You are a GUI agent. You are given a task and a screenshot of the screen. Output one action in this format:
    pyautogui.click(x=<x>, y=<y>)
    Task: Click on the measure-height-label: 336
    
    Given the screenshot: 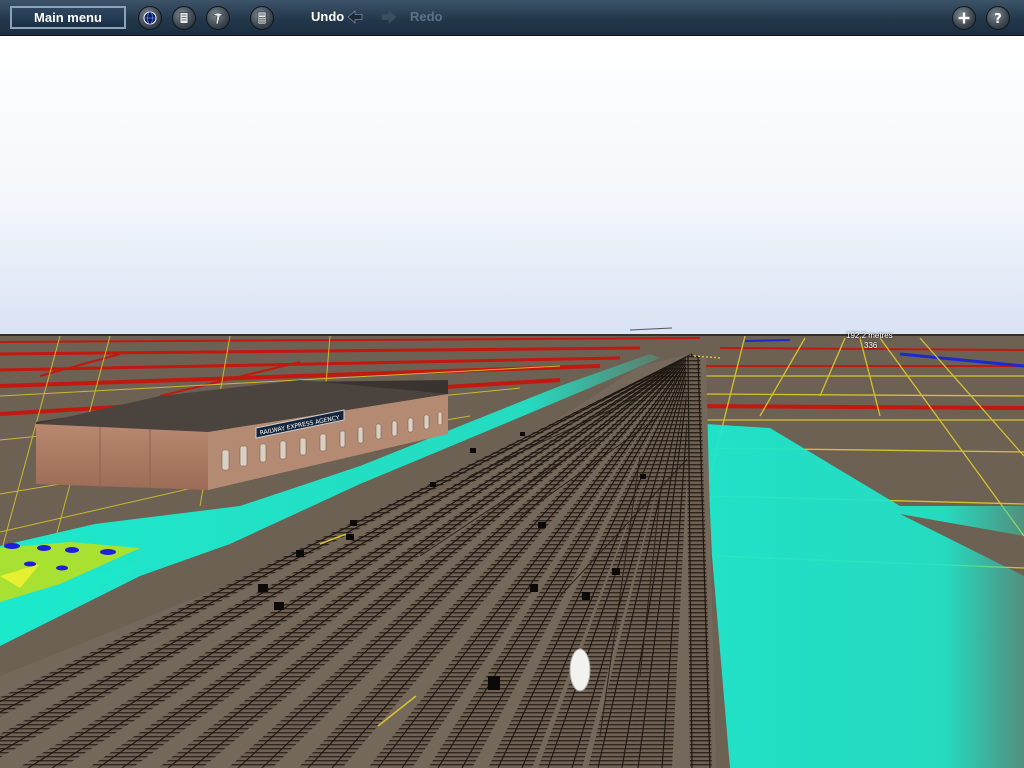 What is the action you would take?
    pyautogui.click(x=871, y=345)
    